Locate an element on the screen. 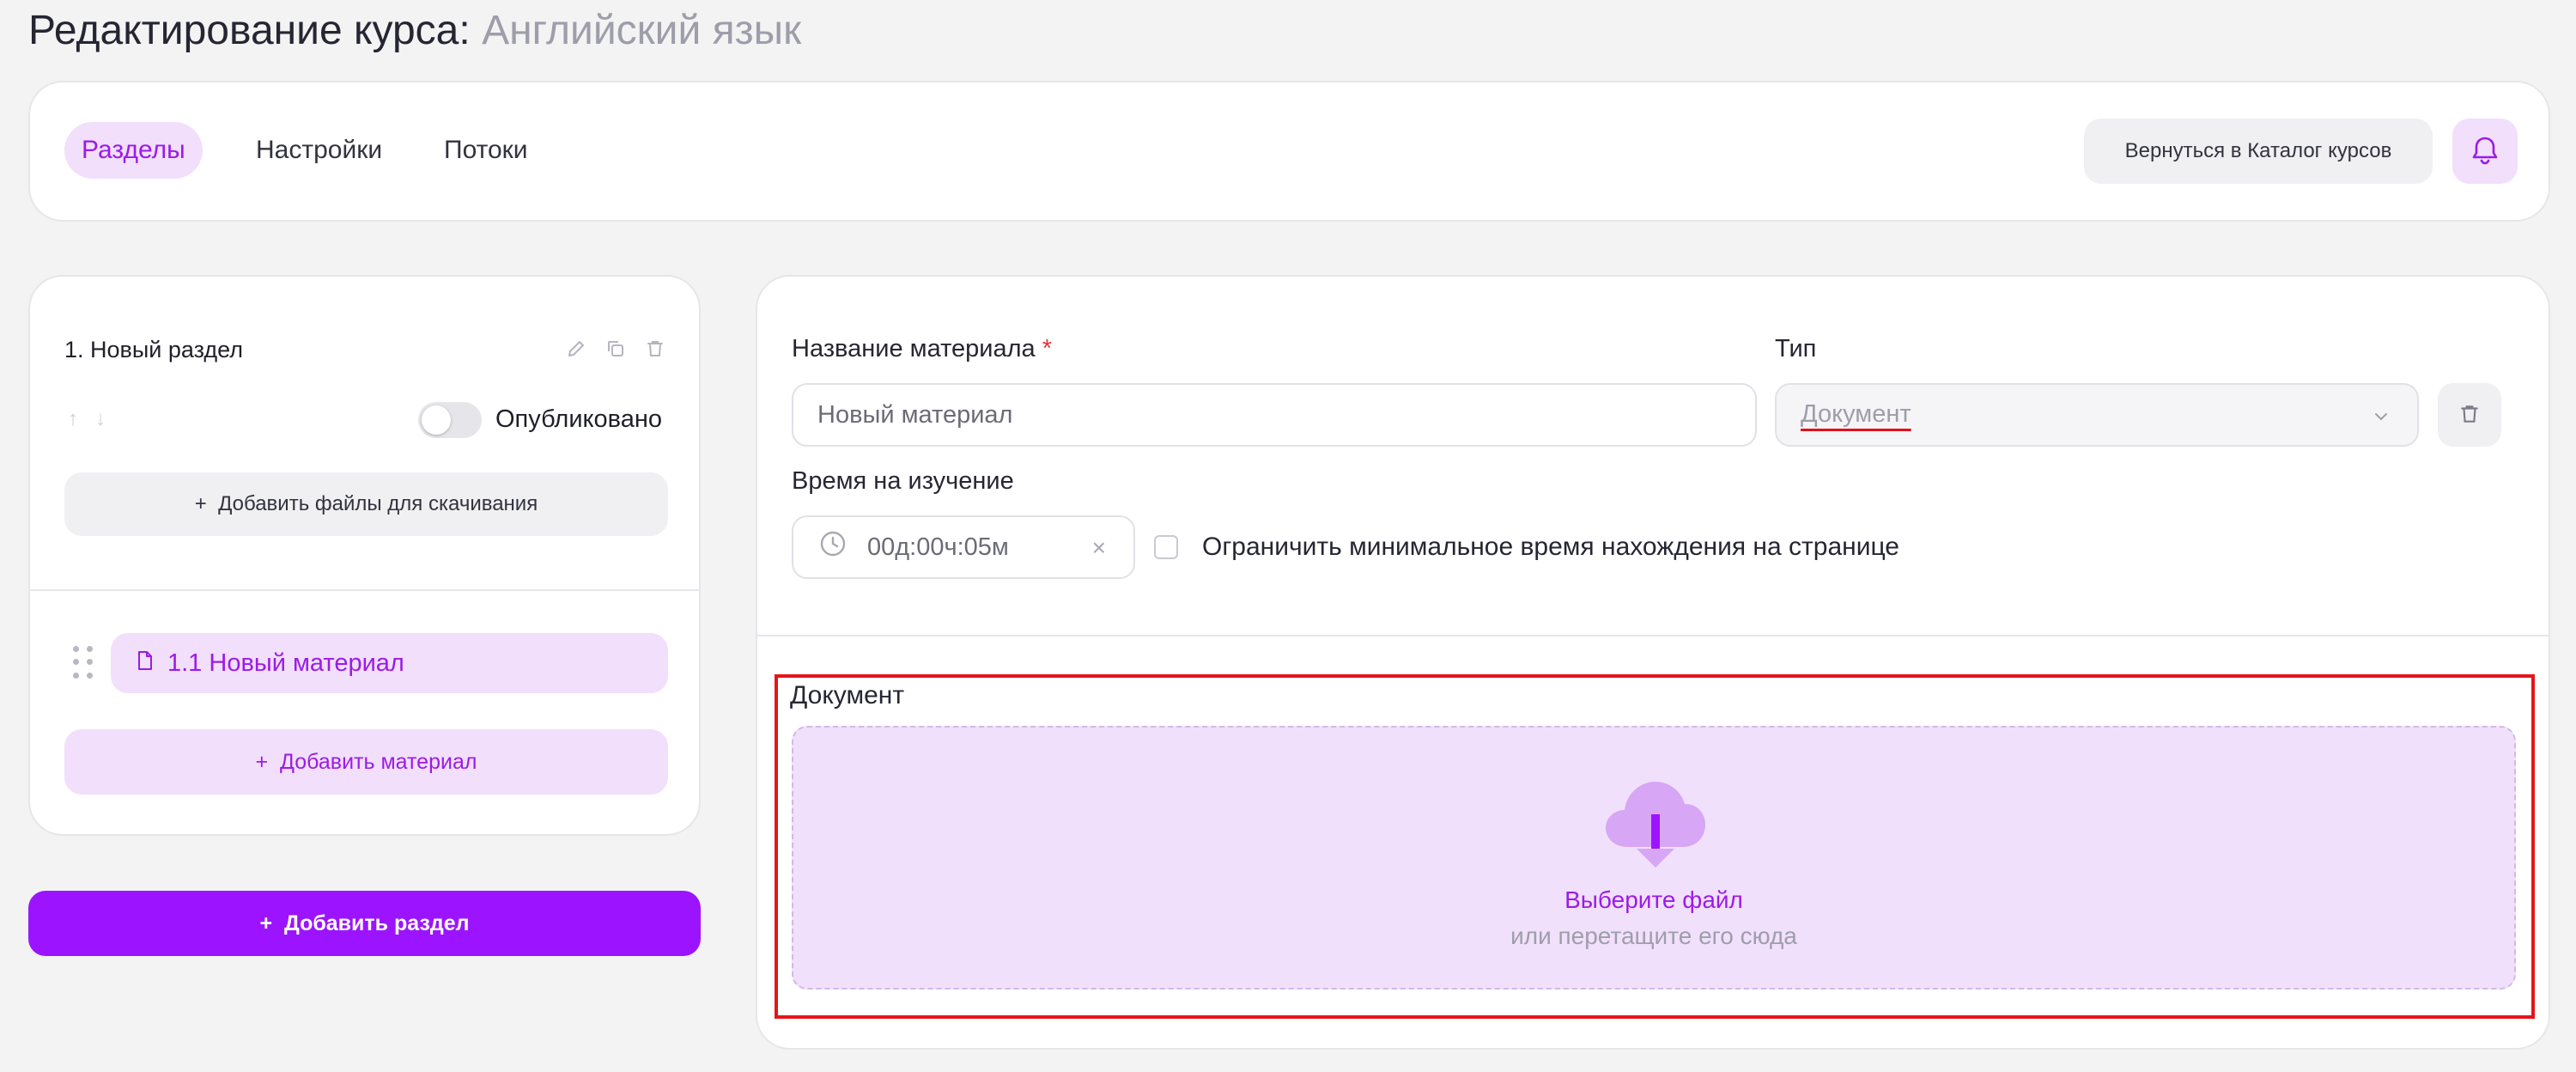  upload-hint: или перетащите его сюда is located at coordinates (1653, 936).